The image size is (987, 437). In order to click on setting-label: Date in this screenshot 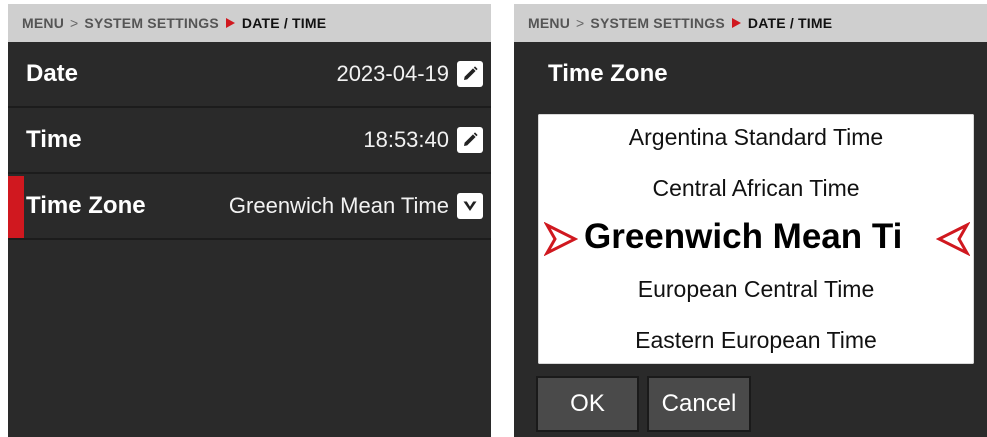, I will do `click(52, 73)`.